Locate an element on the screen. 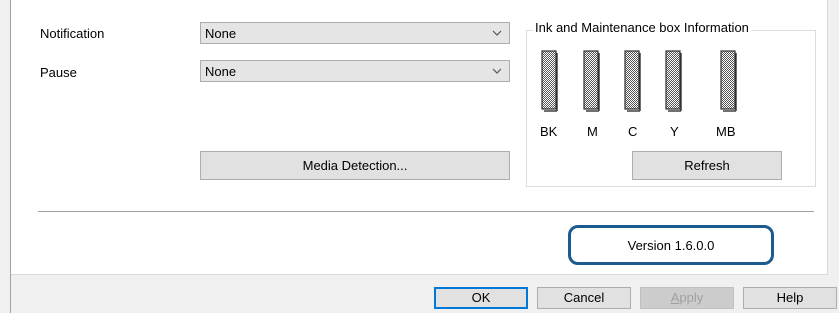 The image size is (839, 313). help-button-label: Help is located at coordinates (790, 297).